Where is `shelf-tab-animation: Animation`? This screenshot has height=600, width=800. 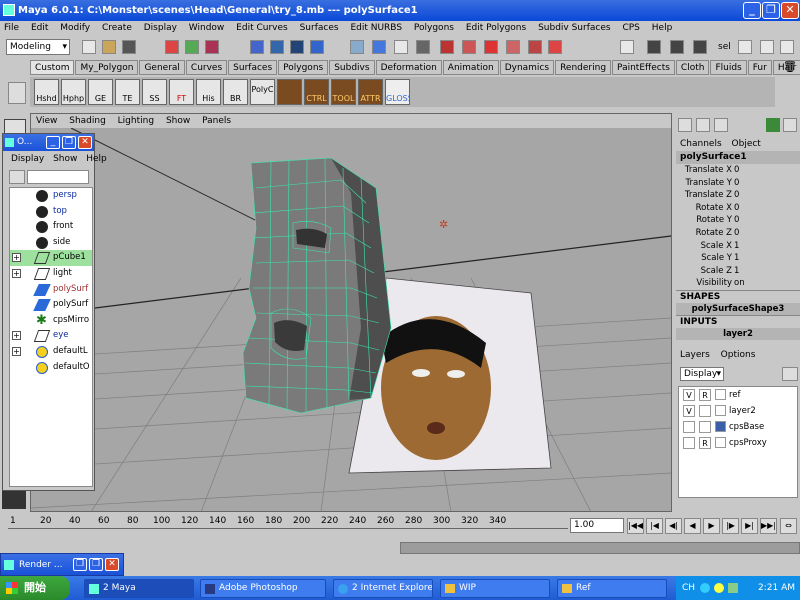 shelf-tab-animation: Animation is located at coordinates (470, 67).